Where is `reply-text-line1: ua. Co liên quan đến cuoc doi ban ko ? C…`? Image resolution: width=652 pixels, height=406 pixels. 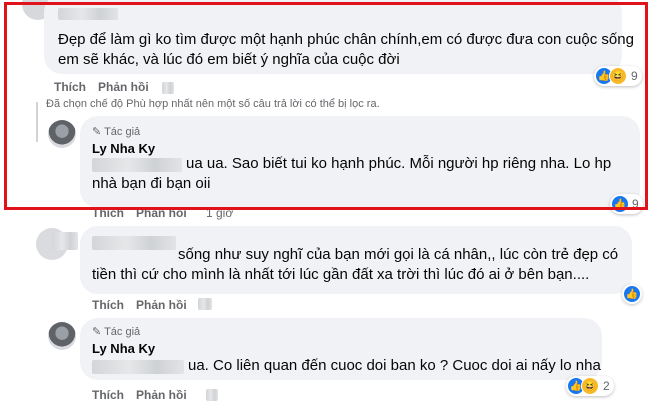 reply-text-line1: ua. Co liên quan đến cuoc doi ban ko ? C… is located at coordinates (394, 365).